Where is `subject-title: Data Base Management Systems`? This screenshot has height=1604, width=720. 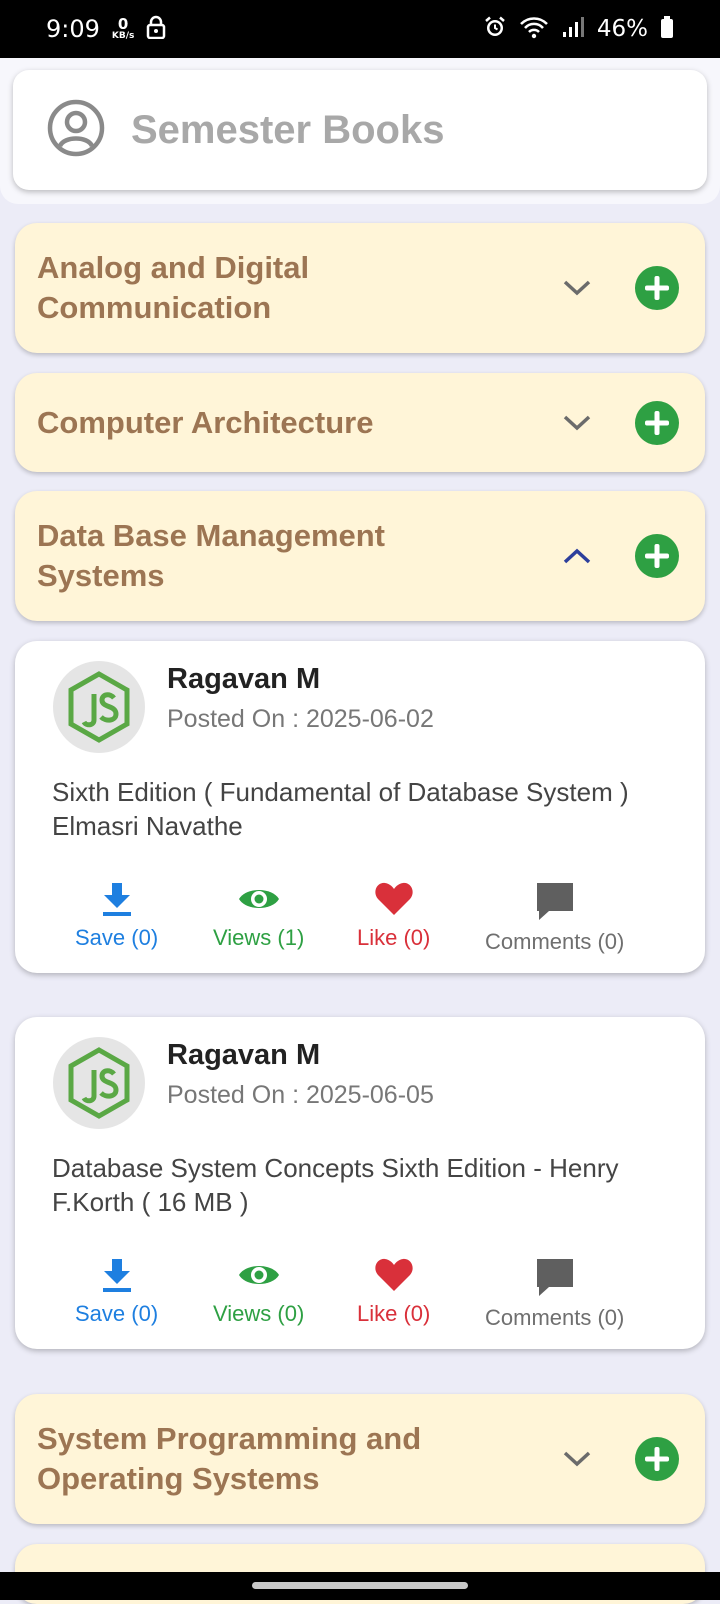
subject-title: Data Base Management Systems is located at coordinates (211, 555).